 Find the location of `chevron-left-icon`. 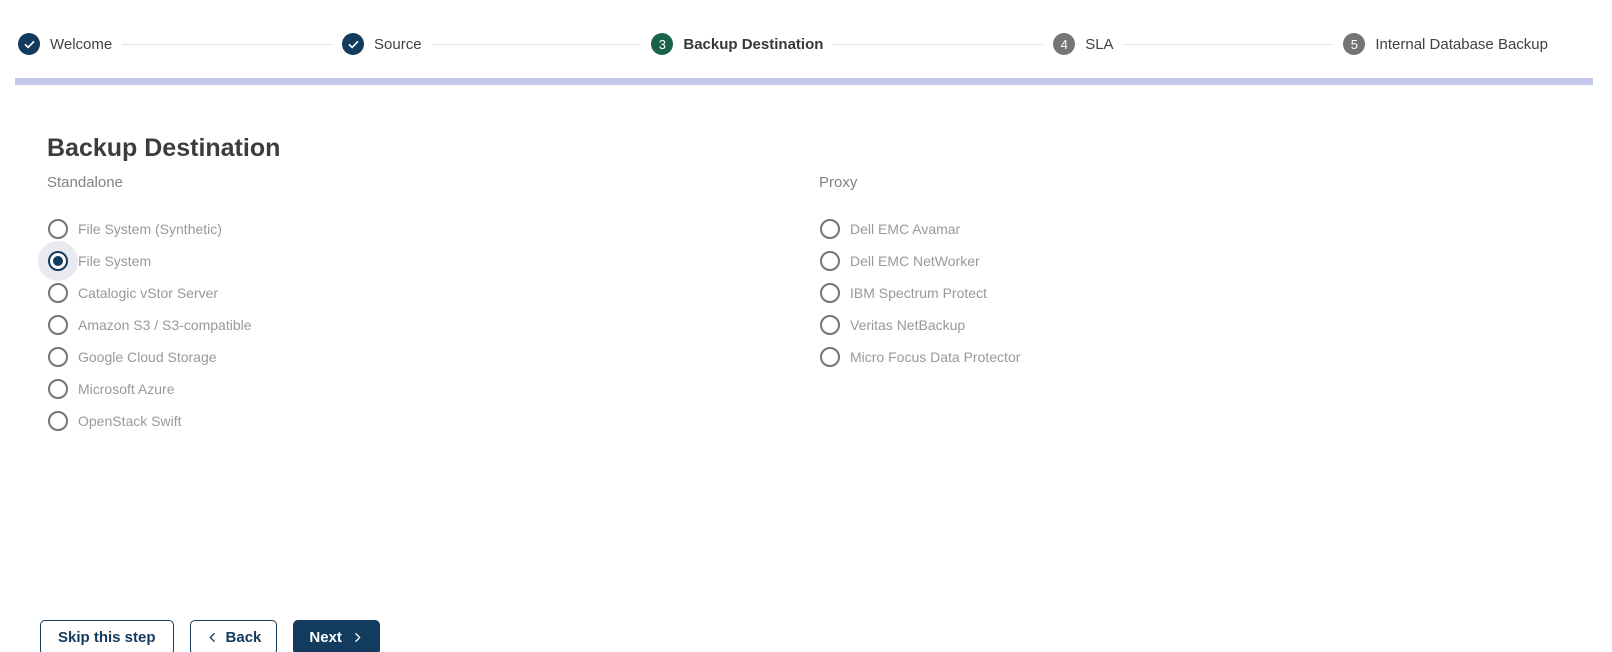

chevron-left-icon is located at coordinates (212, 637).